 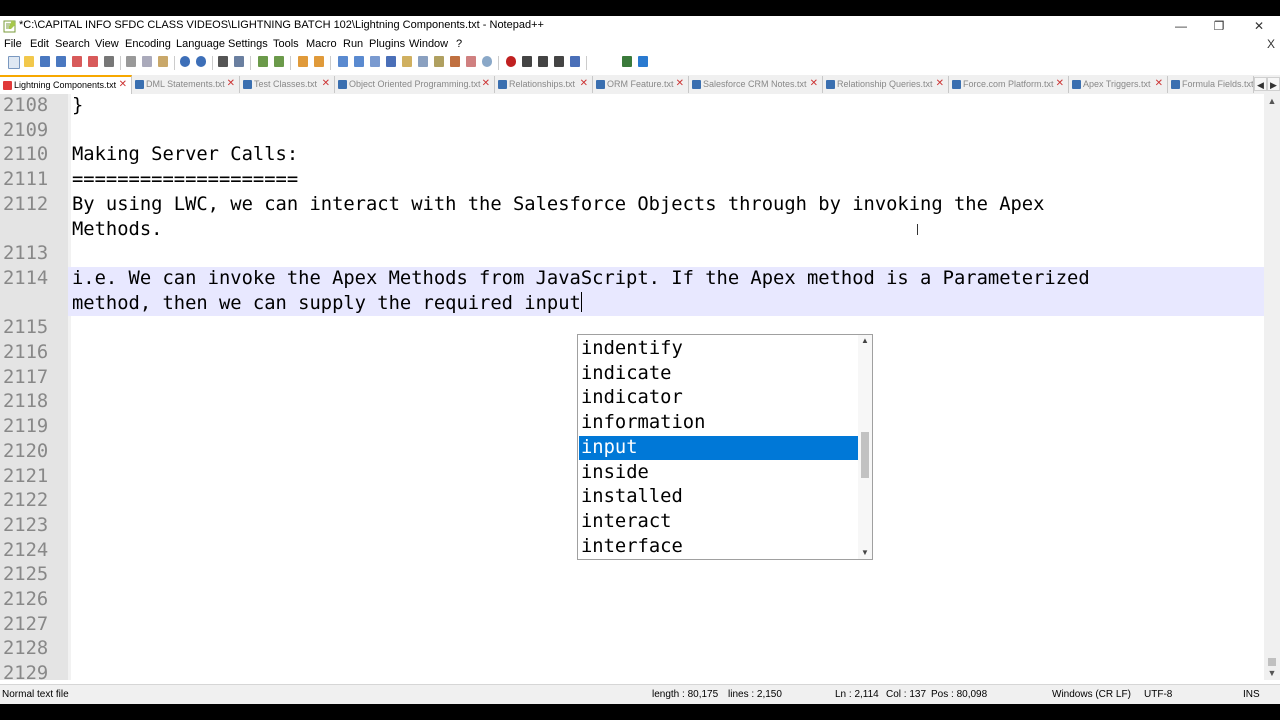 What do you see at coordinates (1219, 26) in the screenshot?
I see `maximize-button: ❐` at bounding box center [1219, 26].